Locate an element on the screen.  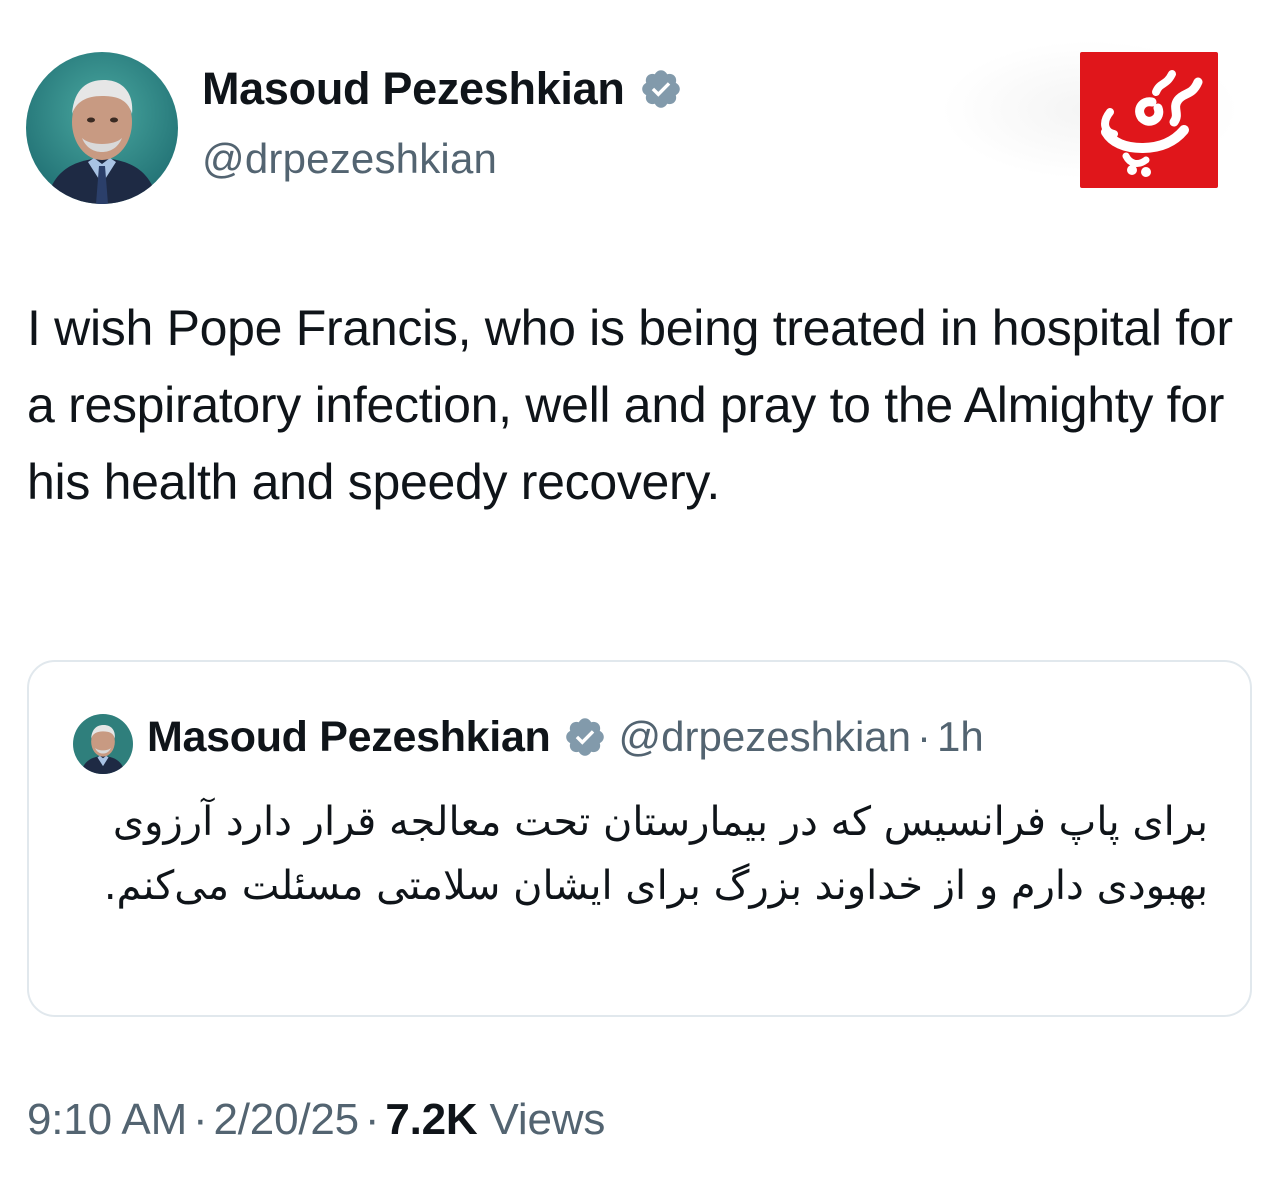
views-label: Views is located at coordinates (548, 1119).